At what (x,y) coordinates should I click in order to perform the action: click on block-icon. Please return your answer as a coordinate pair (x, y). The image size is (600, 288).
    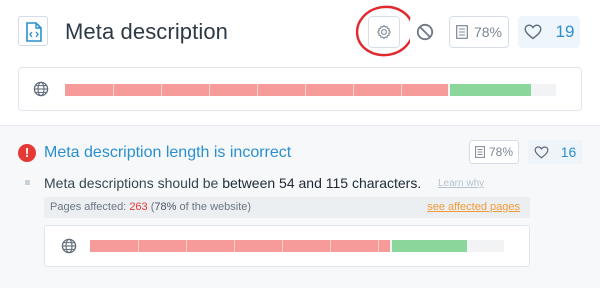
    Looking at the image, I should click on (425, 32).